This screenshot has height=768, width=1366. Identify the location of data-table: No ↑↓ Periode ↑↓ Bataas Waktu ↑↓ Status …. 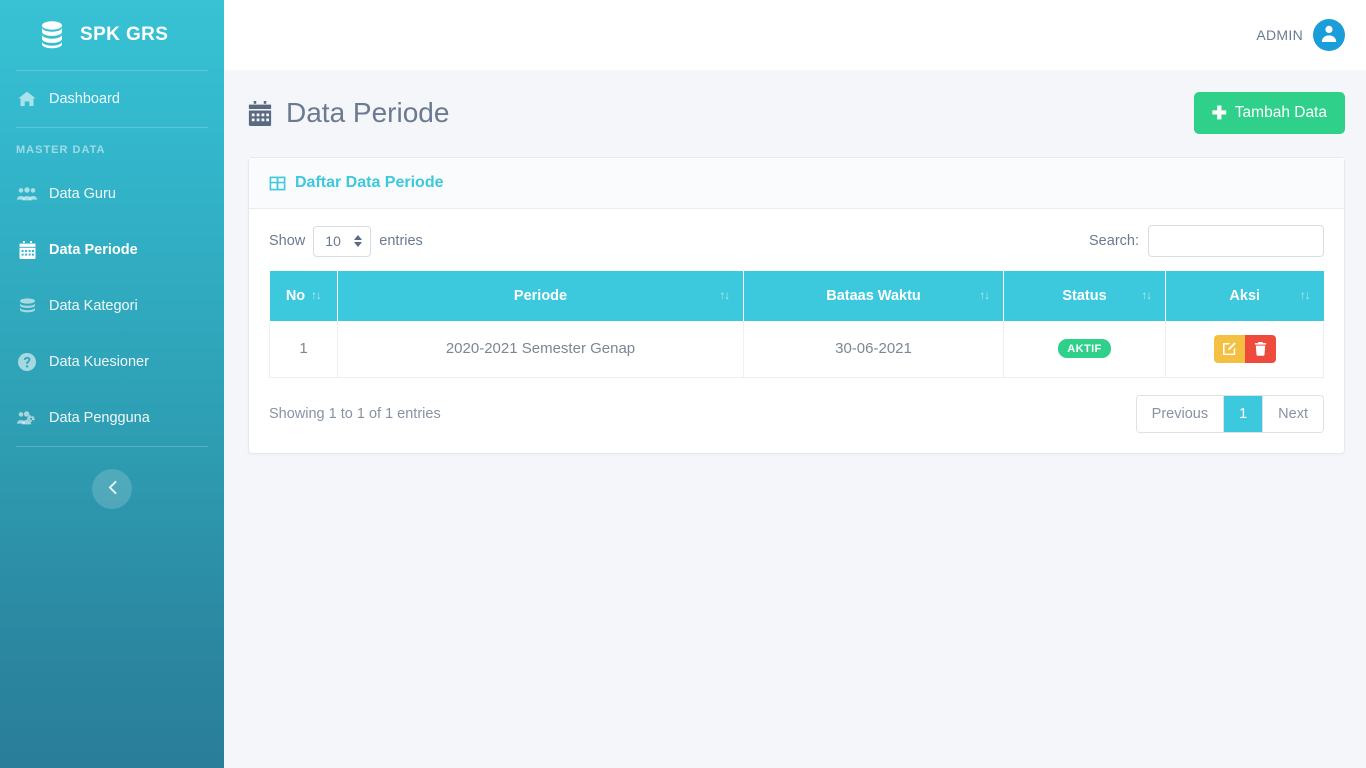
(796, 324).